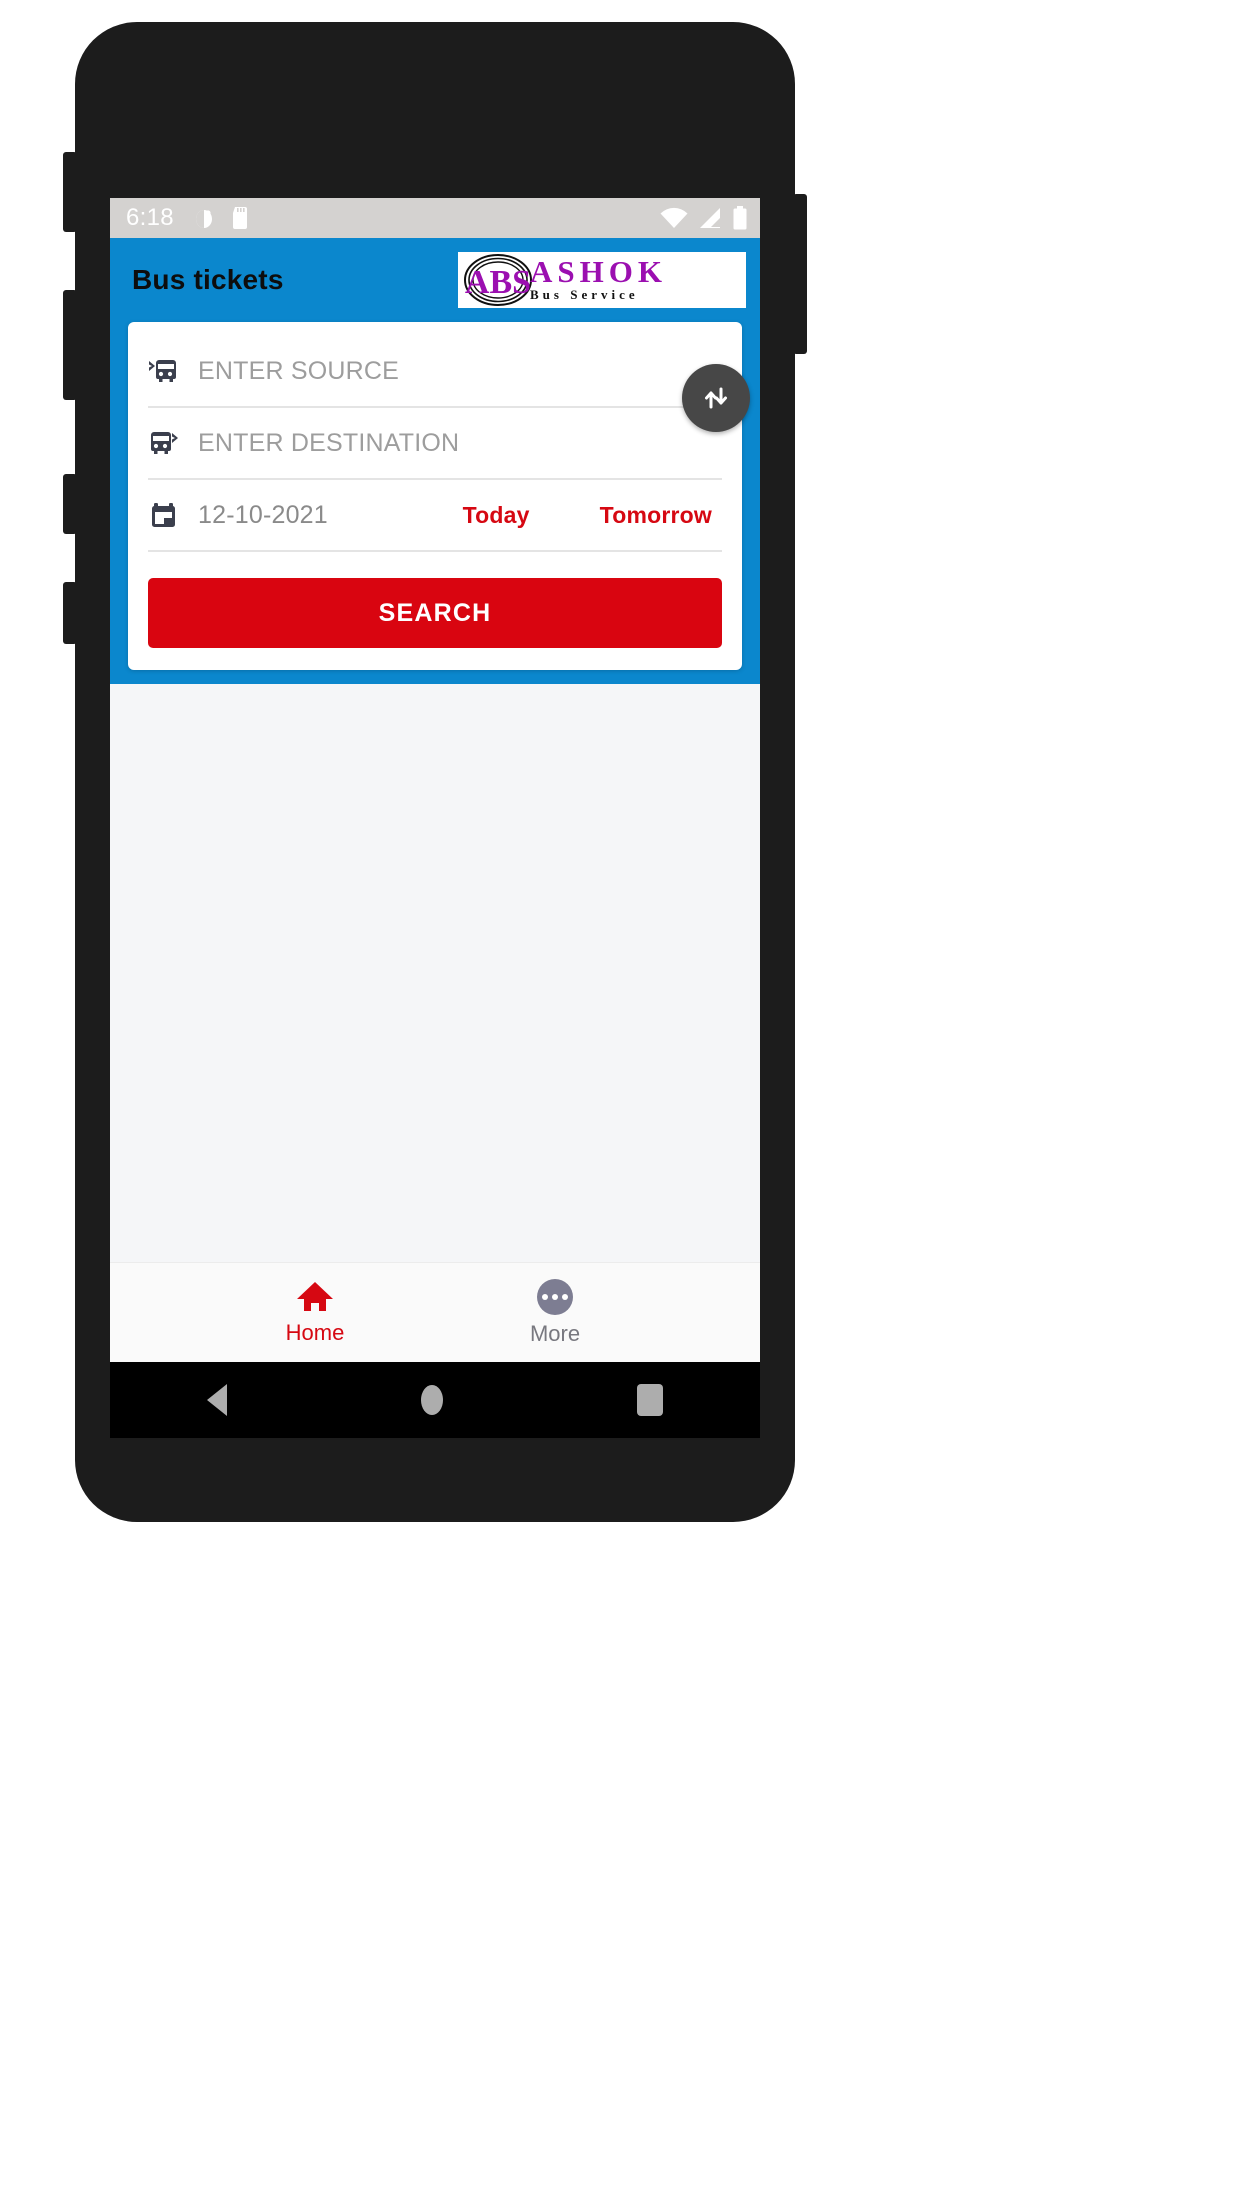  What do you see at coordinates (650, 1400) in the screenshot?
I see `recents-square-icon` at bounding box center [650, 1400].